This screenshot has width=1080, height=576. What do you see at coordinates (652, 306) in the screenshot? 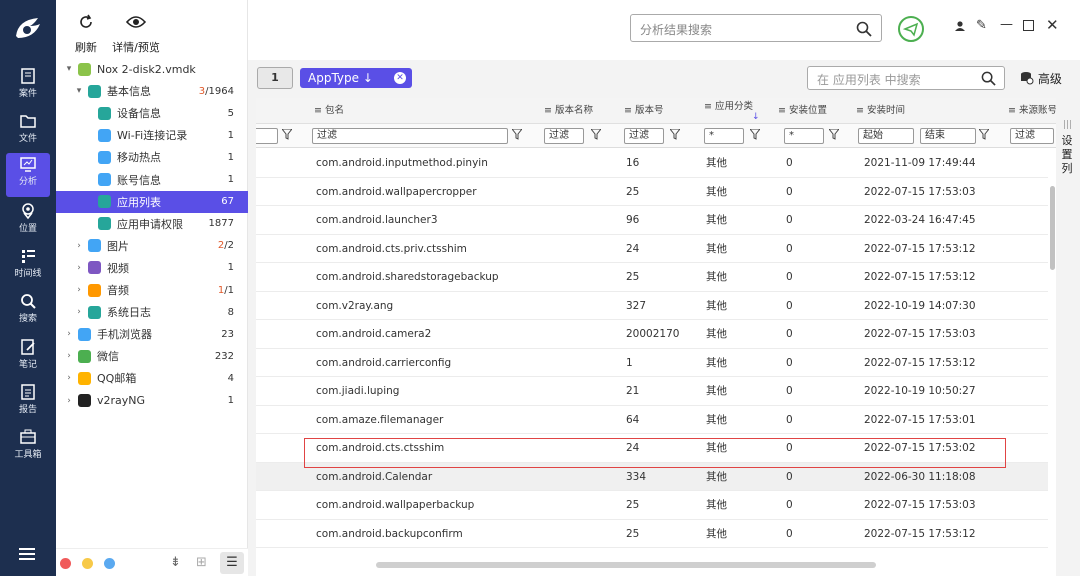
I see `table-row: com.v2ray.ang 327 其他 0 2022-10-19 14:07:30` at bounding box center [652, 306].